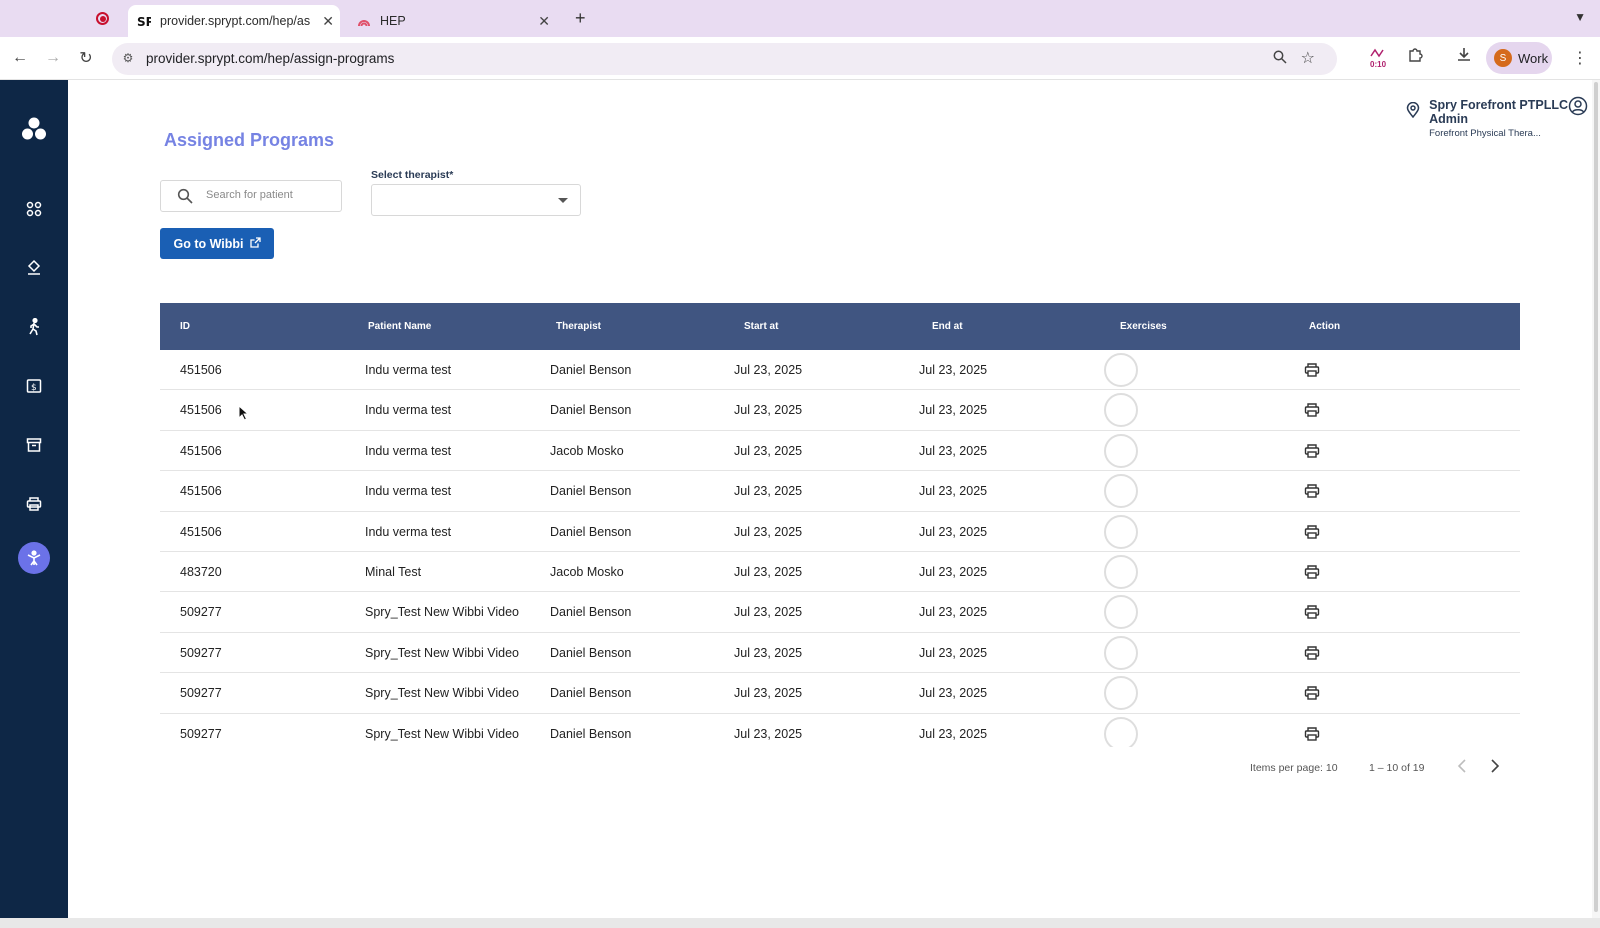 Image resolution: width=1600 pixels, height=928 pixels. I want to click on page-range: 1 – 10 of 19, so click(1397, 768).